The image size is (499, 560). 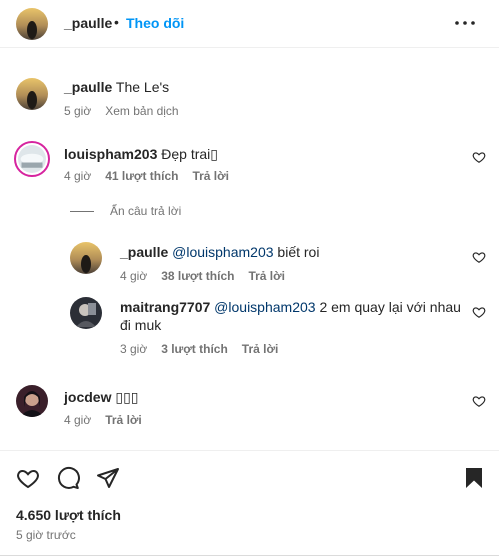 I want to click on comment: louispham203 Đẹp trai▯, so click(x=141, y=154).